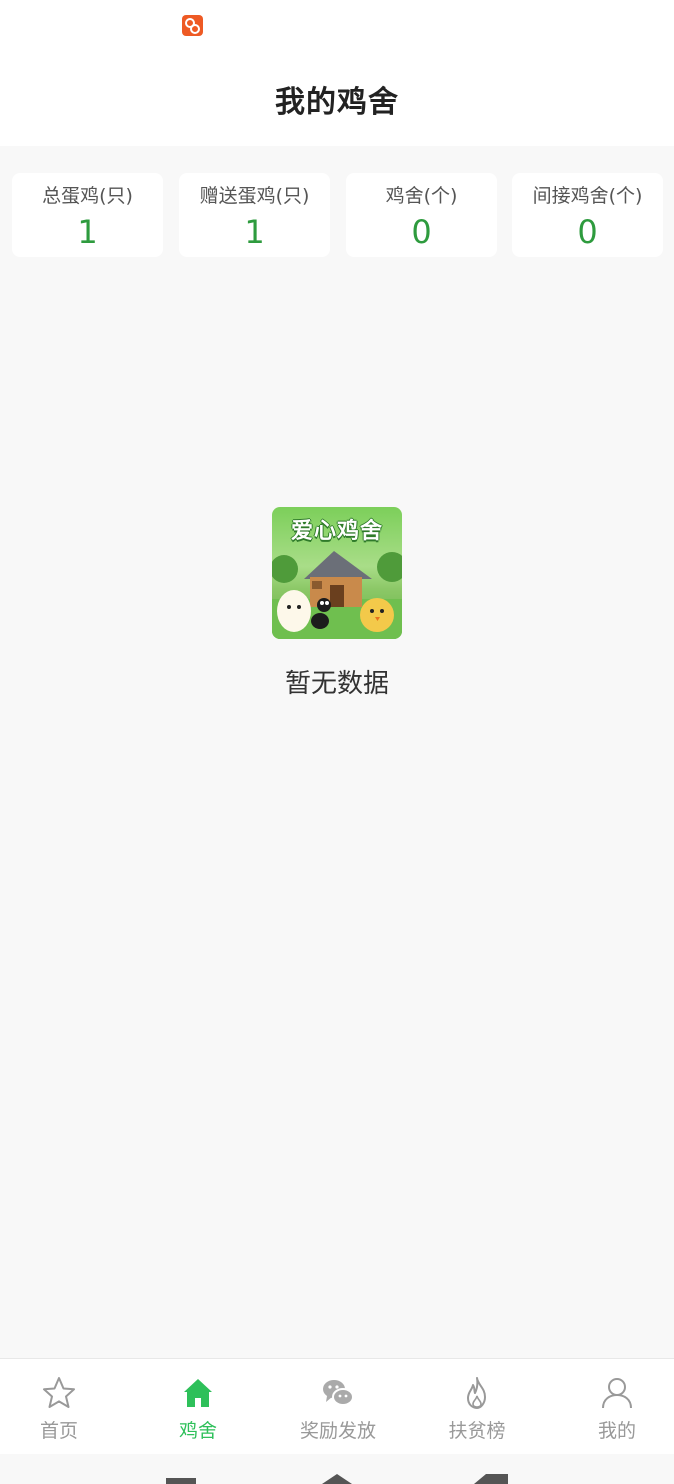 The width and height of the screenshot is (674, 1484). Describe the element at coordinates (616, 1431) in the screenshot. I see `tab-label: 我的` at that location.